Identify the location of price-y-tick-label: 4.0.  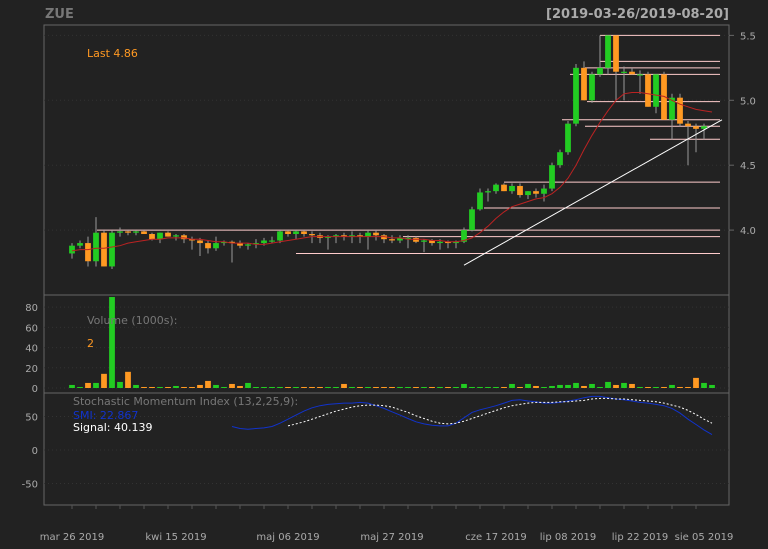
(748, 231).